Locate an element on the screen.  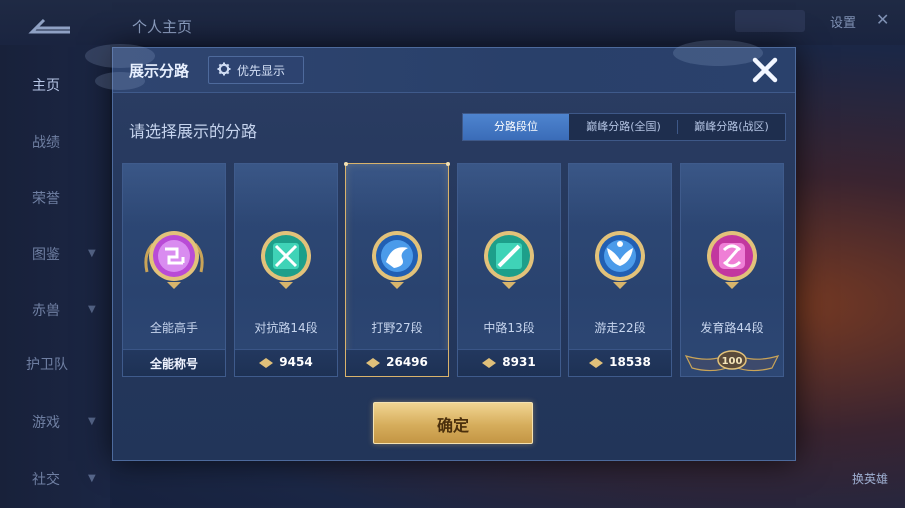
route-score: 18538 is located at coordinates (620, 362).